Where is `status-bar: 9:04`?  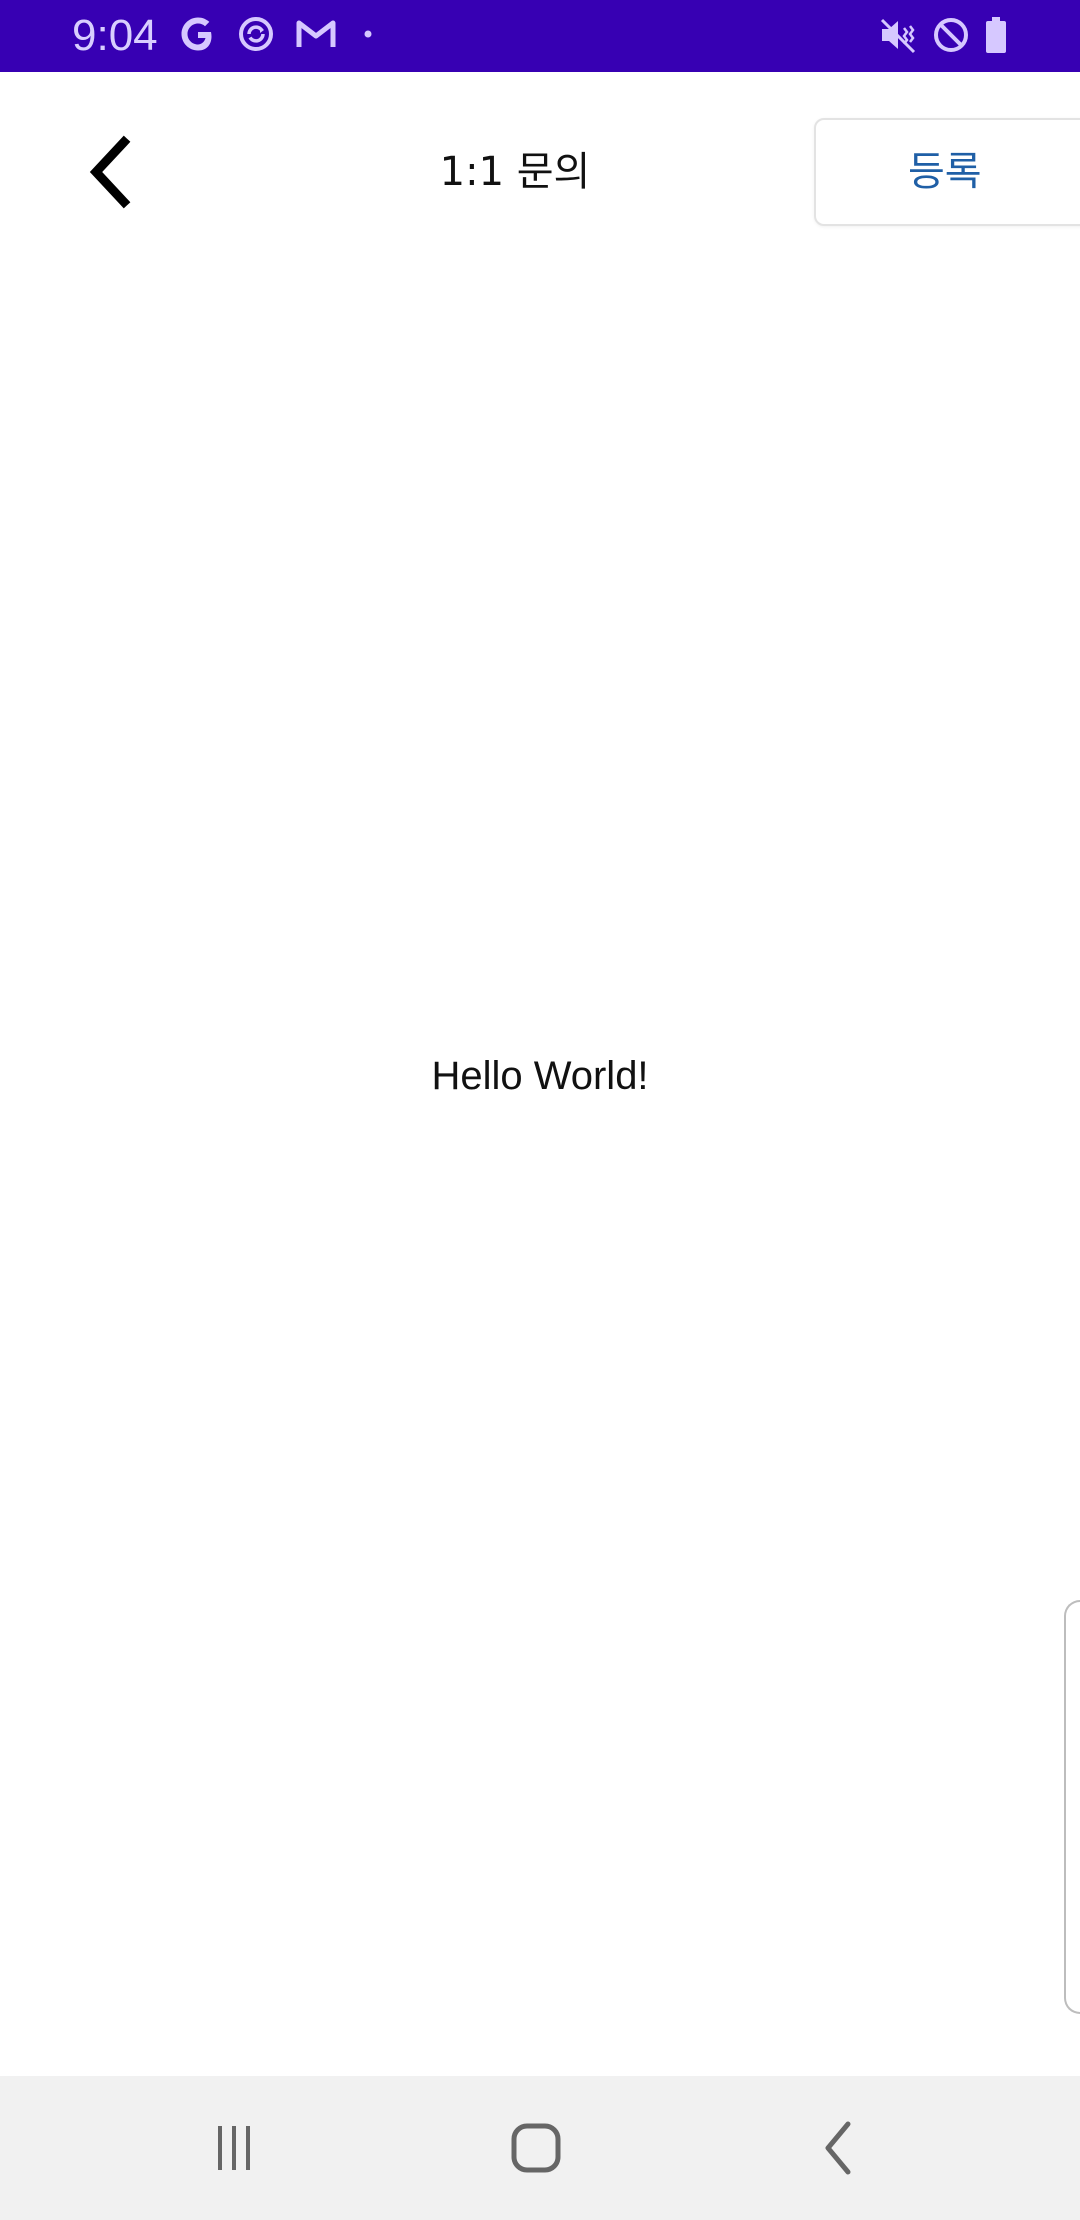
status-bar: 9:04 is located at coordinates (540, 36).